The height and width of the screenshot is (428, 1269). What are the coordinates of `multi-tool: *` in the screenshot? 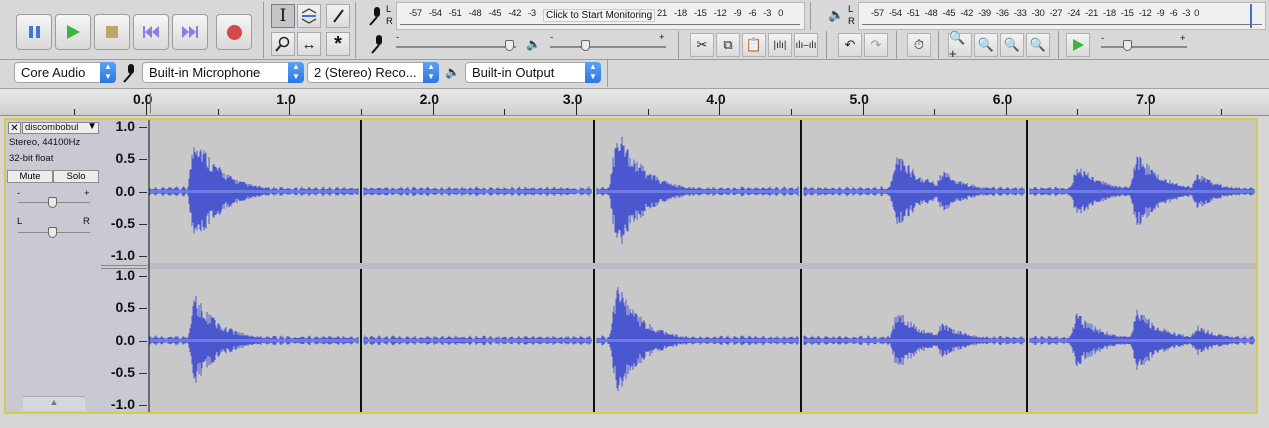 It's located at (338, 44).